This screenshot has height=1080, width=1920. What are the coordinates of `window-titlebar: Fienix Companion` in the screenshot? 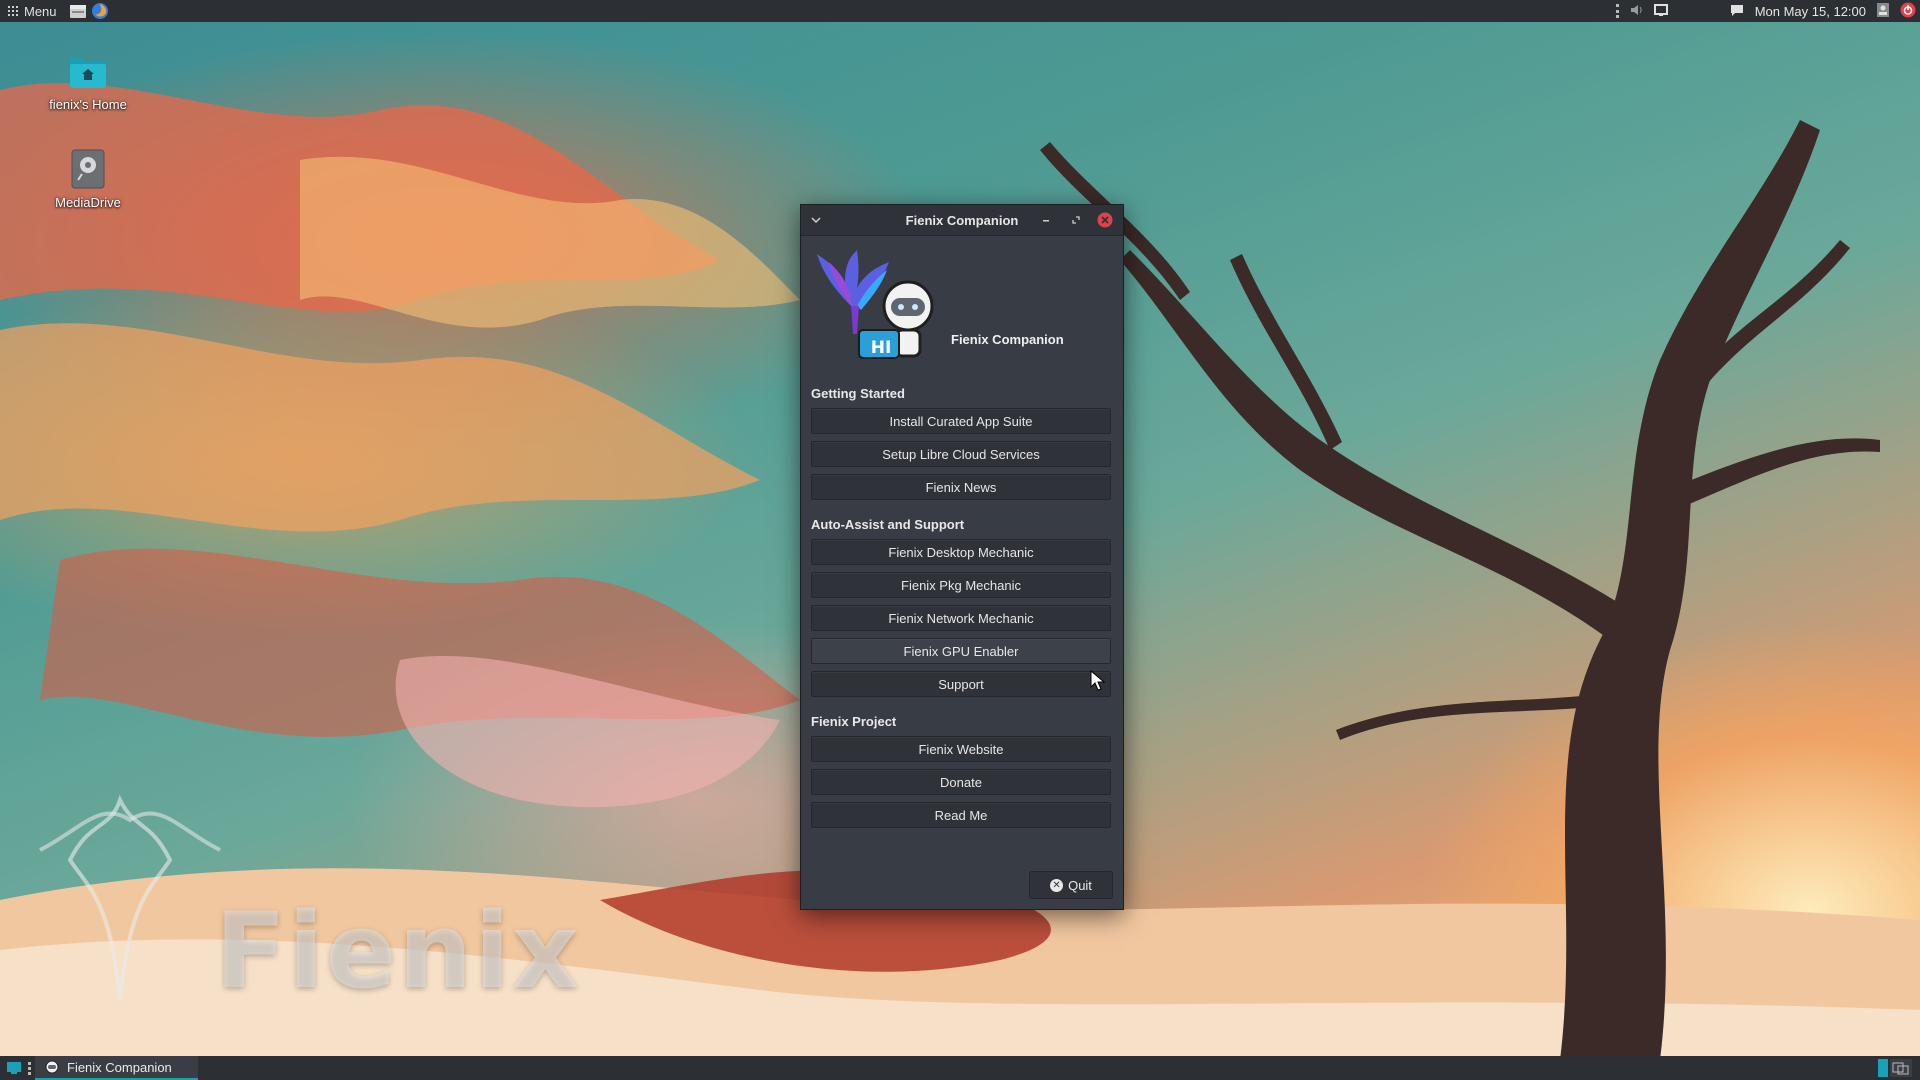 It's located at (962, 220).